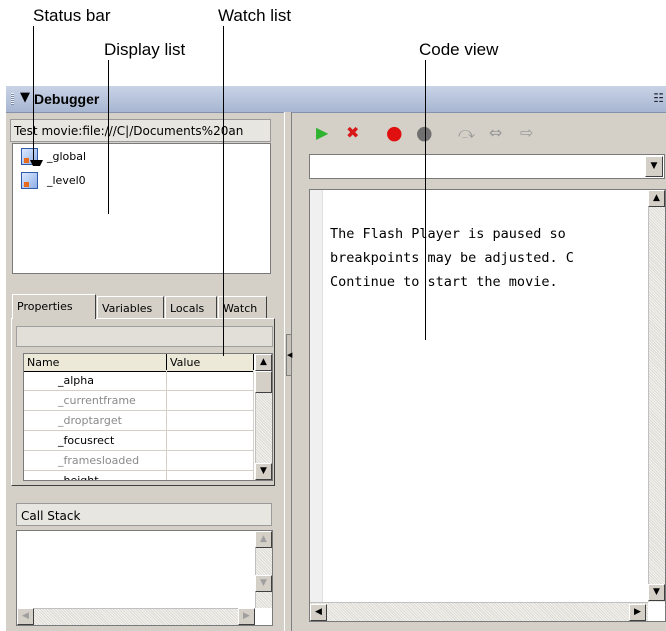  I want to click on table-row: _currentframe, so click(139, 401).